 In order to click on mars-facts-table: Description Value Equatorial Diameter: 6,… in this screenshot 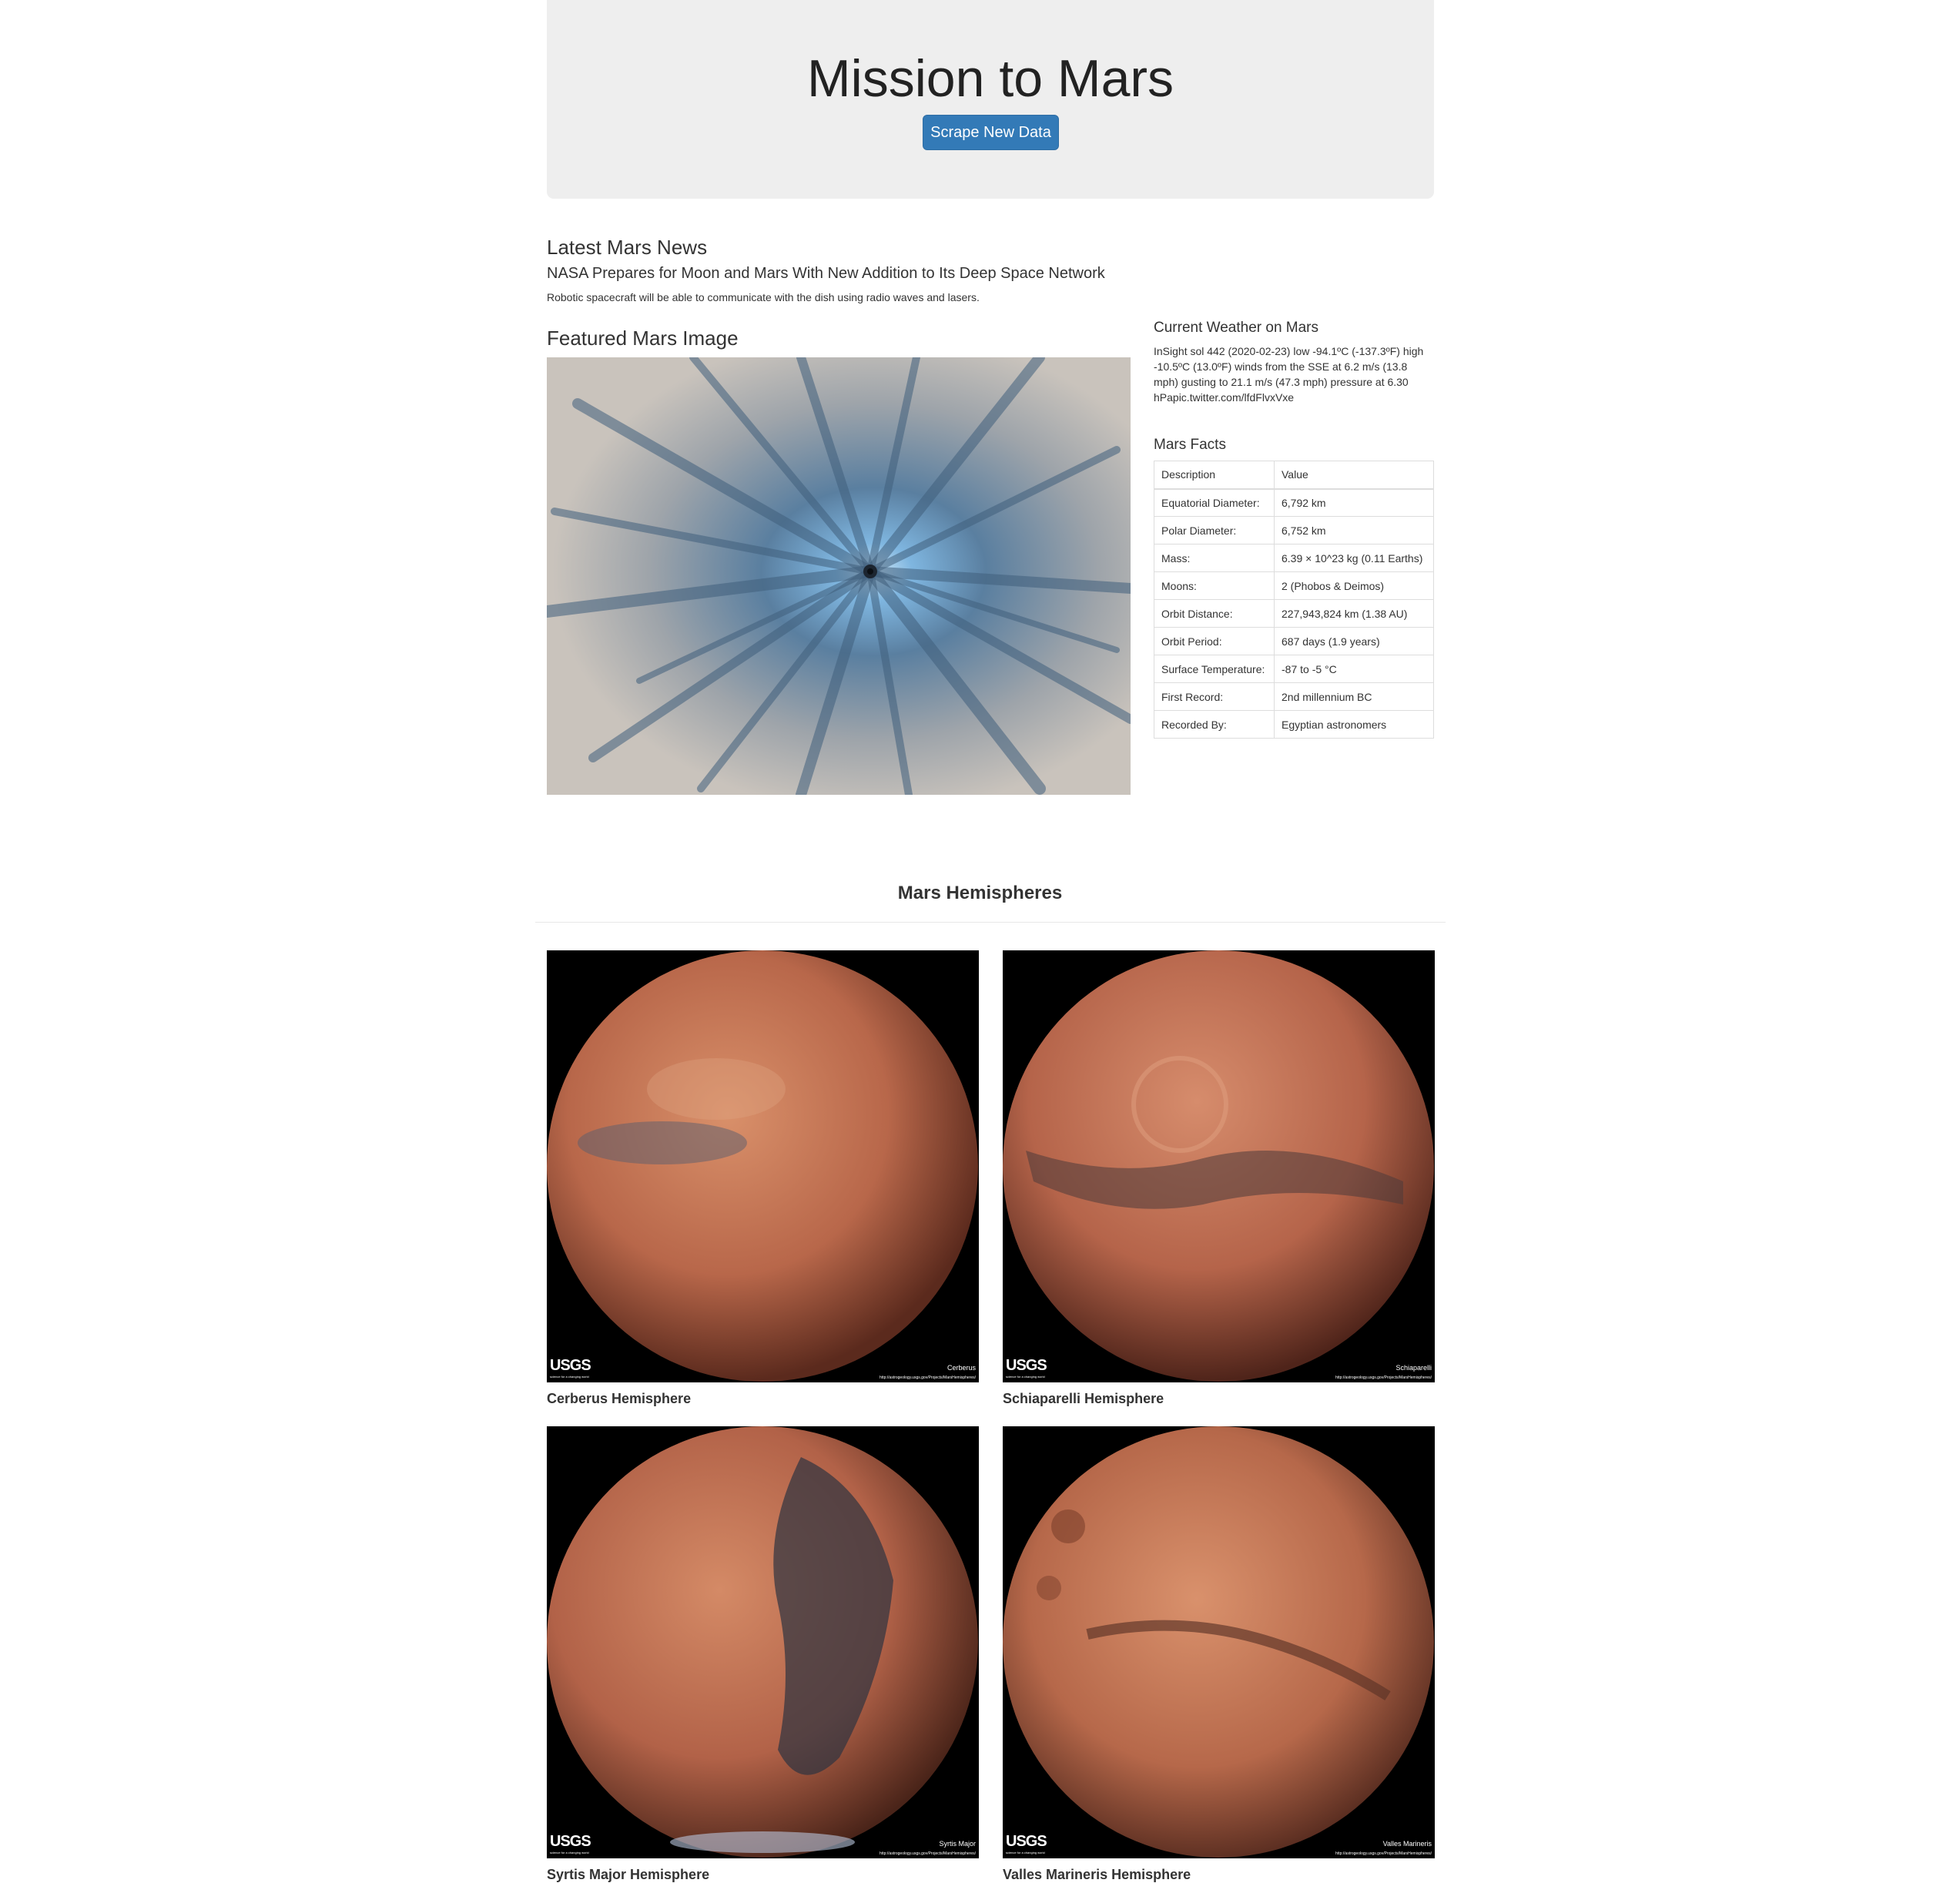, I will do `click(1294, 600)`.